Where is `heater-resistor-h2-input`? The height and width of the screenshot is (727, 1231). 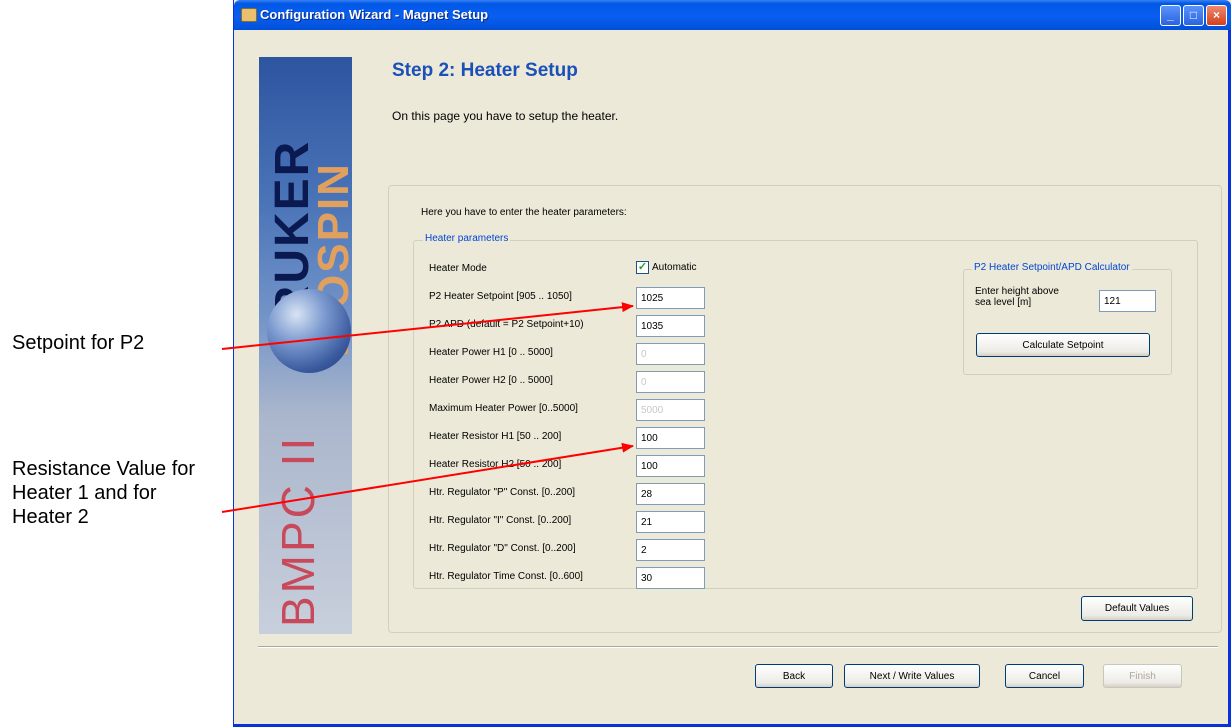
heater-resistor-h2-input is located at coordinates (670, 466).